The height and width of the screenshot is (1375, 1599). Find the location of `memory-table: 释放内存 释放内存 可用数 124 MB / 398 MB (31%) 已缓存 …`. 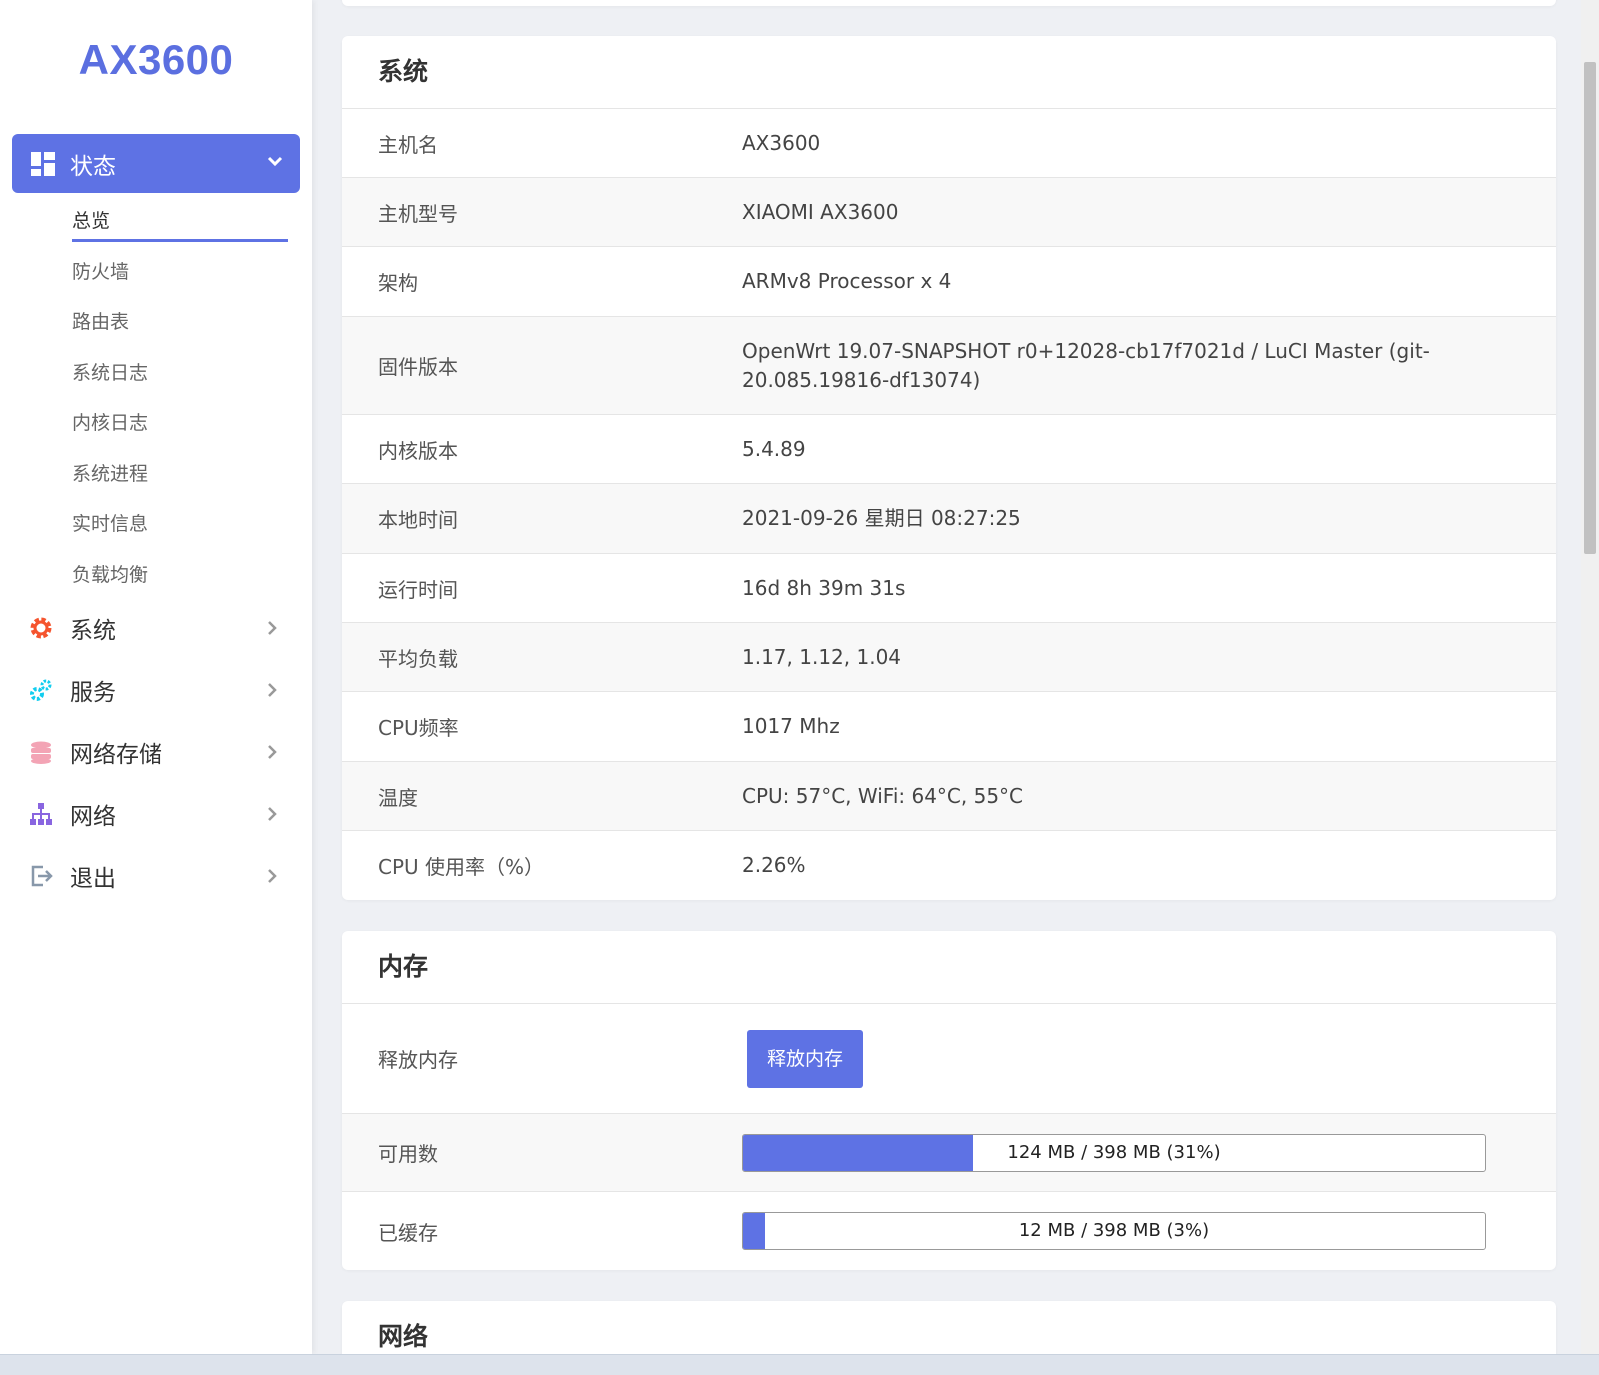

memory-table: 释放内存 释放内存 可用数 124 MB / 398 MB (31%) 已缓存 … is located at coordinates (949, 1137).